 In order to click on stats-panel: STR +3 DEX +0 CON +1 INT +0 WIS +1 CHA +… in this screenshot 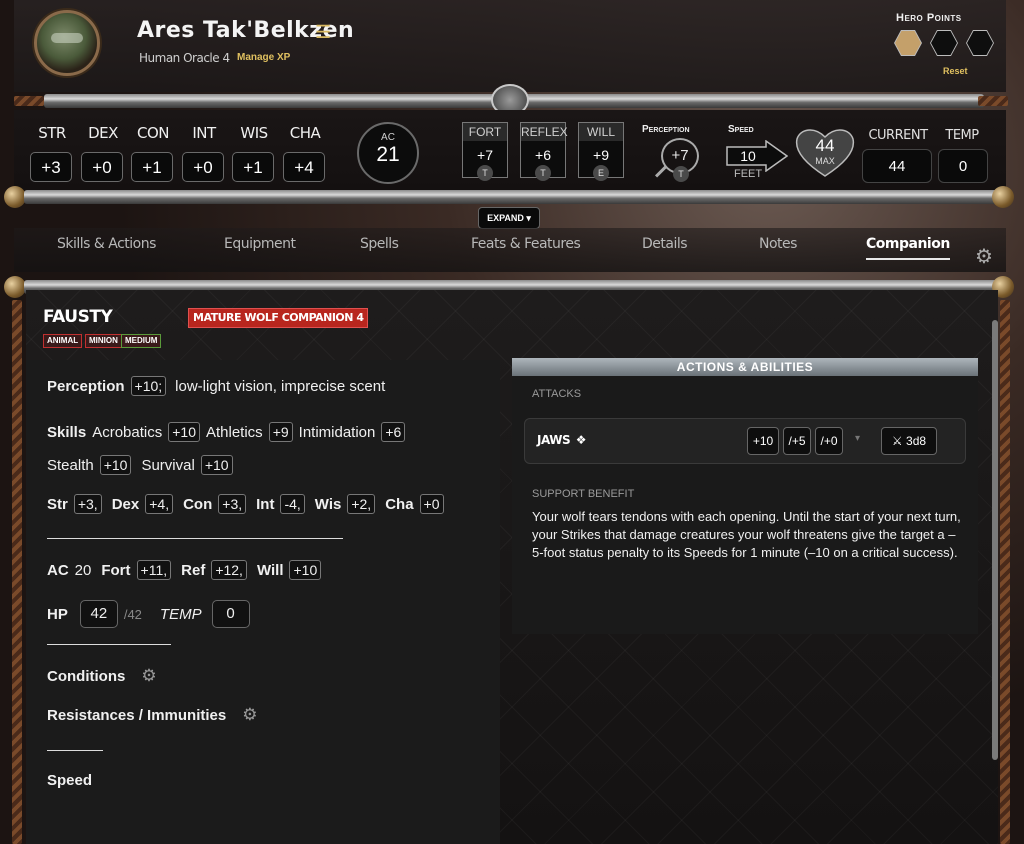, I will do `click(510, 151)`.